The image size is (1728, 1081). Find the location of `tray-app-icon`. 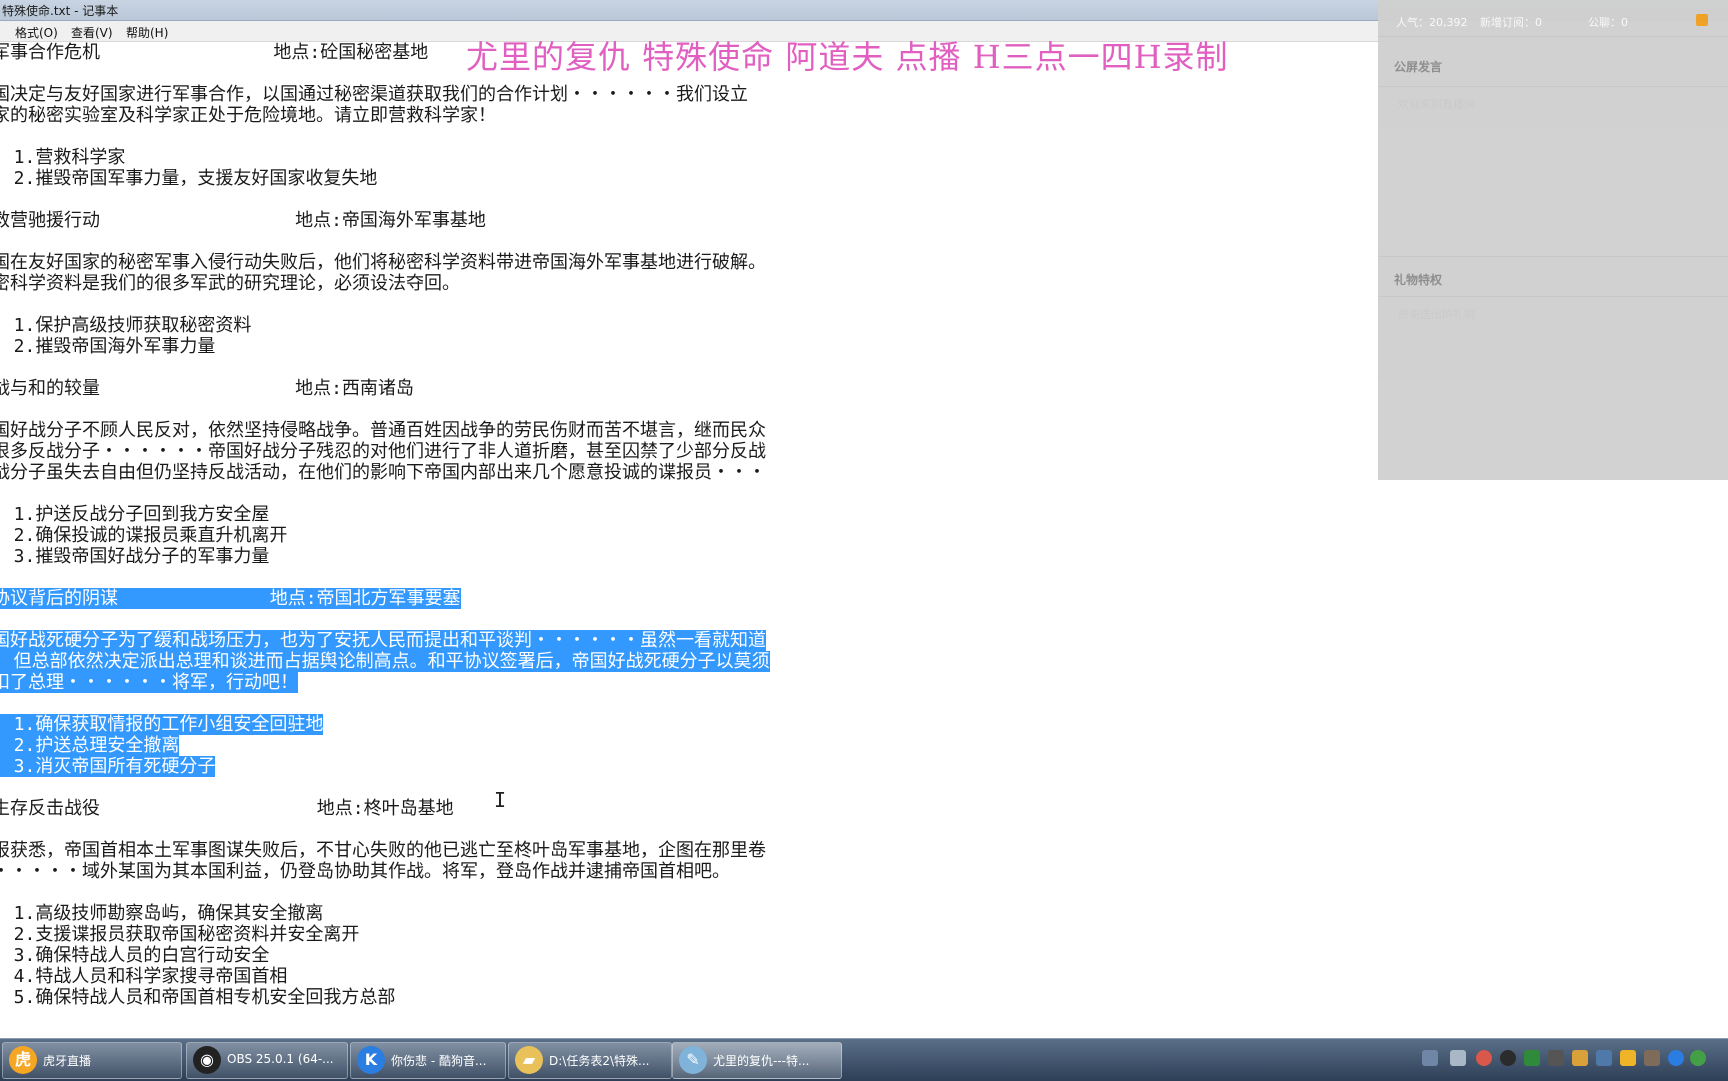

tray-app-icon is located at coordinates (1652, 1058).